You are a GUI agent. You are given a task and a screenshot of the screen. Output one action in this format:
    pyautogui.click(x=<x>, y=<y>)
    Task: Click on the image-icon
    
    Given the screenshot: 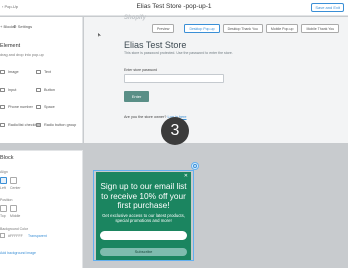 What is the action you would take?
    pyautogui.click(x=2, y=72)
    